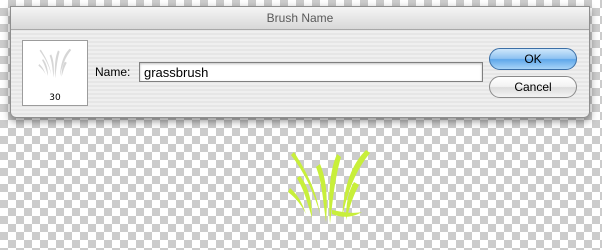 Image resolution: width=602 pixels, height=250 pixels. I want to click on brush-size-label: 30, so click(55, 98).